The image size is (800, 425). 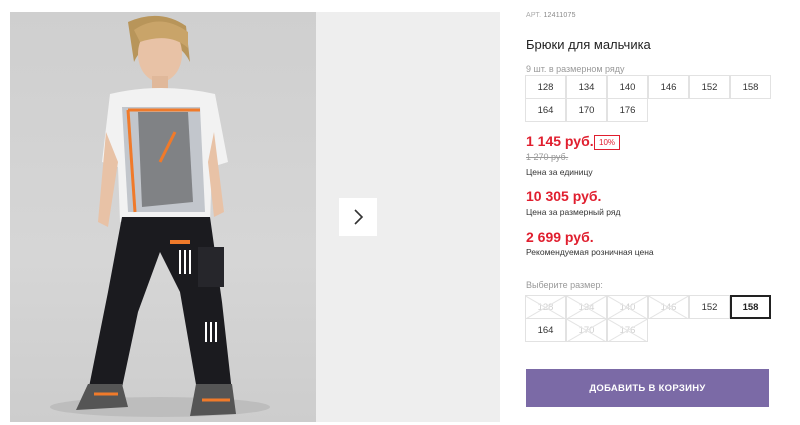 I want to click on size-row-cell: 140, so click(x=627, y=87).